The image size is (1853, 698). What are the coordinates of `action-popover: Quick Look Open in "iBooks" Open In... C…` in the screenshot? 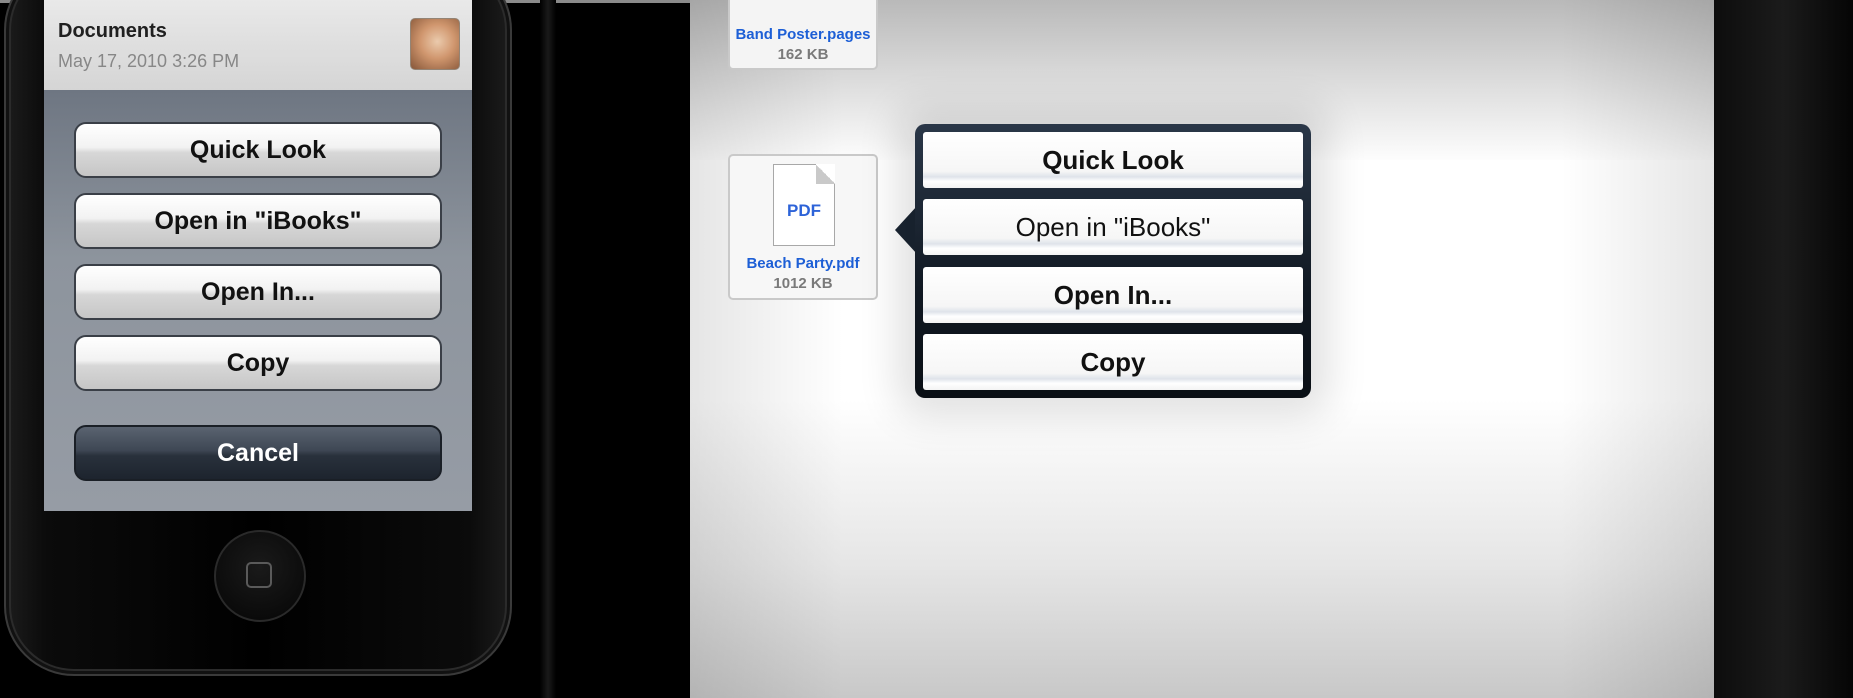 It's located at (1113, 261).